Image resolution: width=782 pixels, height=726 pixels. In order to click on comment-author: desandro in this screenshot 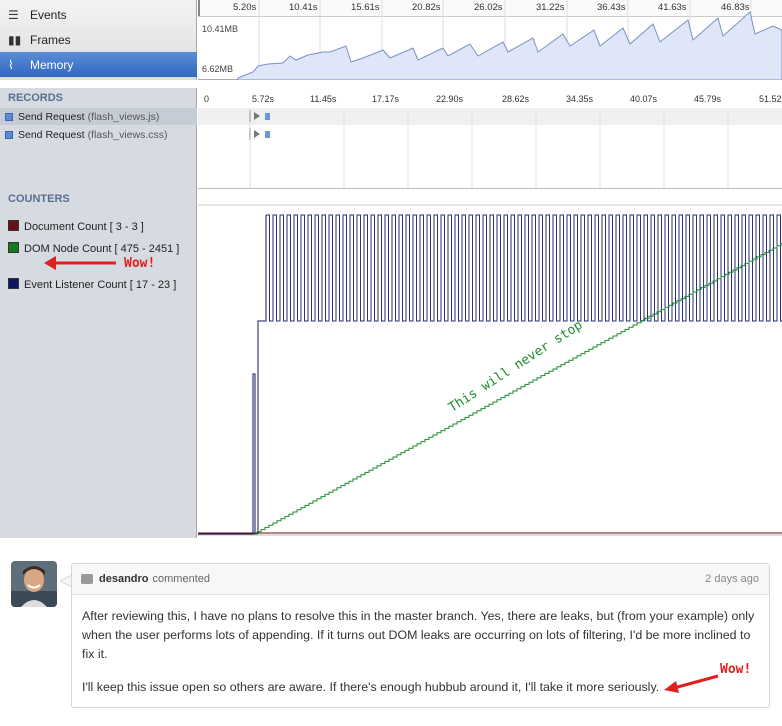, I will do `click(124, 579)`.